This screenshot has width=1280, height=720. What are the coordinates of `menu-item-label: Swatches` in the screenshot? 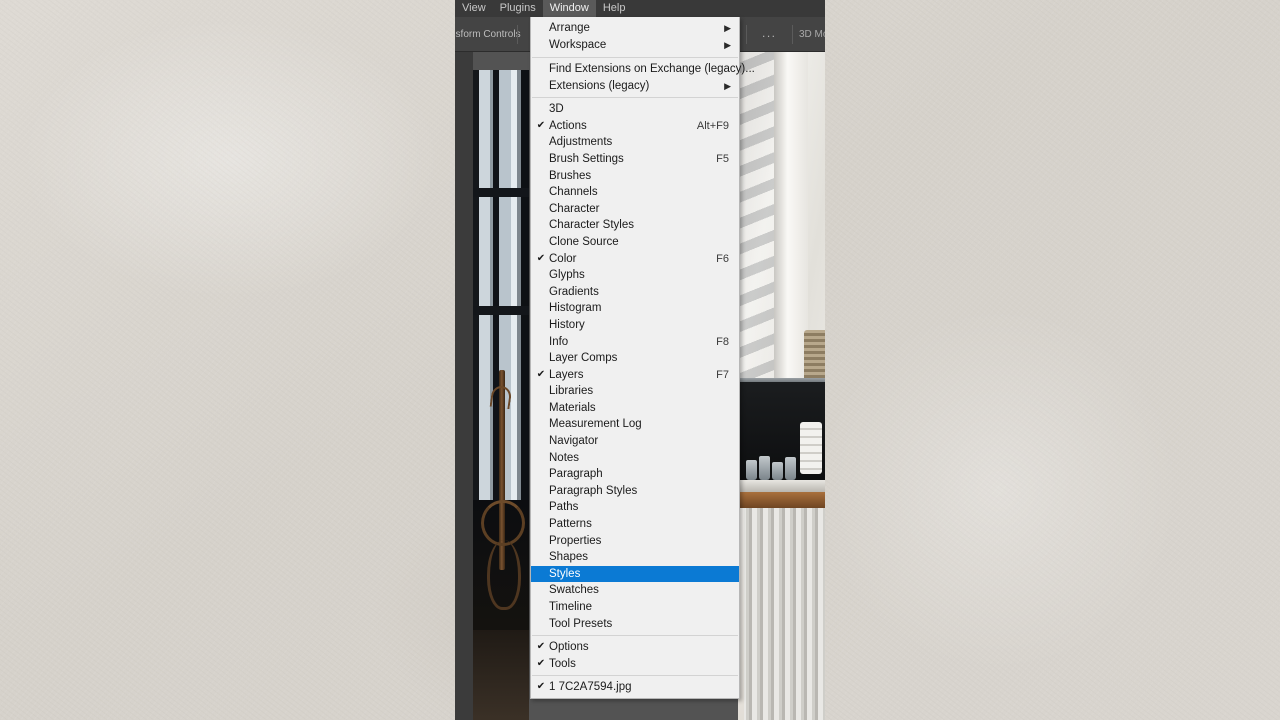 It's located at (574, 590).